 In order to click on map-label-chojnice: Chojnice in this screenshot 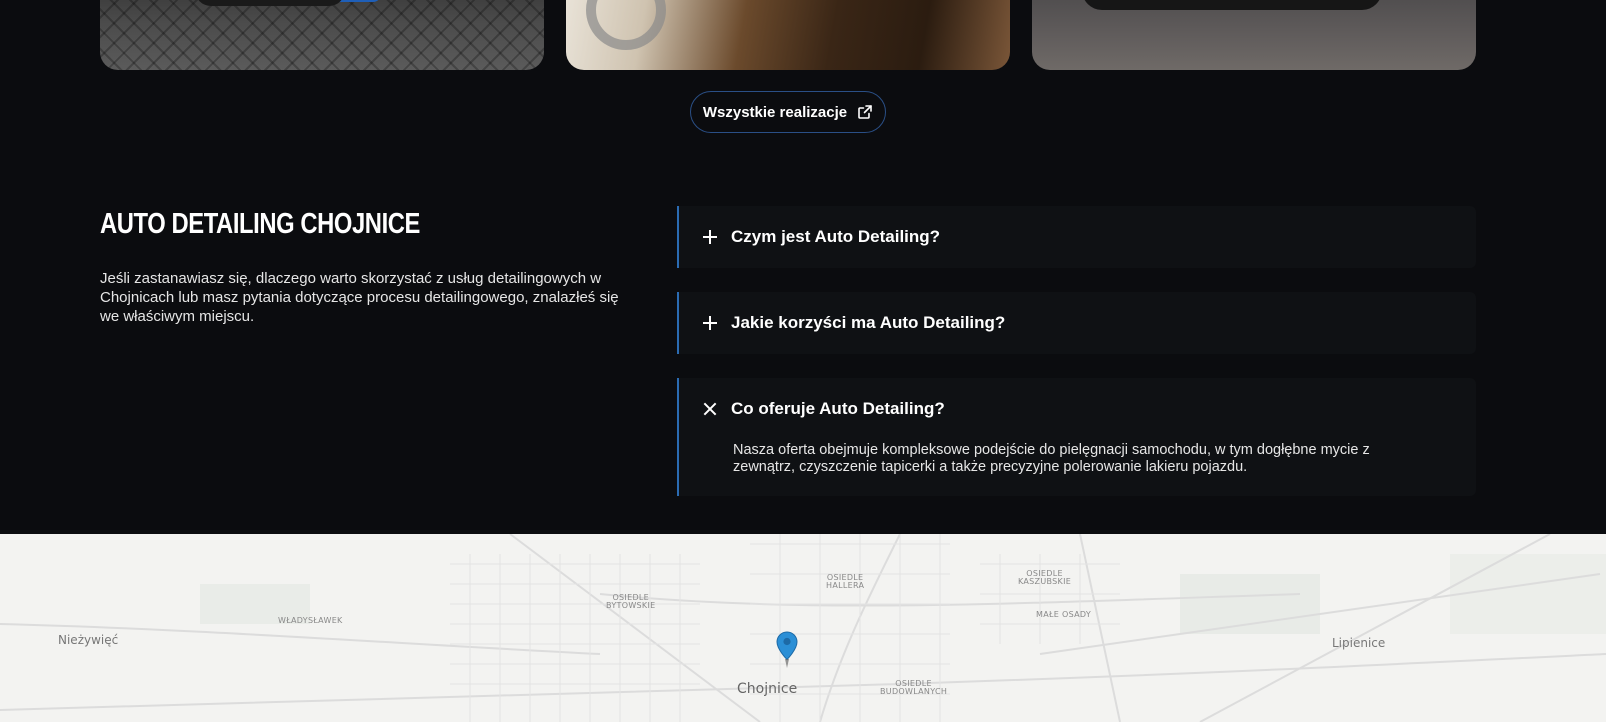, I will do `click(767, 689)`.